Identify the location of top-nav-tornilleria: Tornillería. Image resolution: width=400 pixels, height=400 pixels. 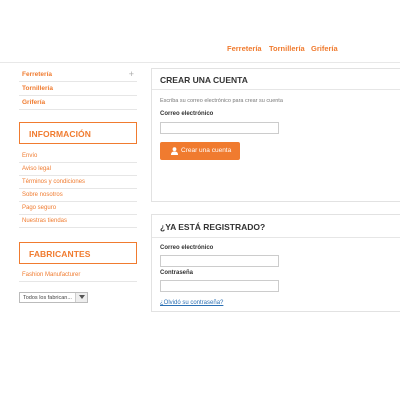
(287, 48).